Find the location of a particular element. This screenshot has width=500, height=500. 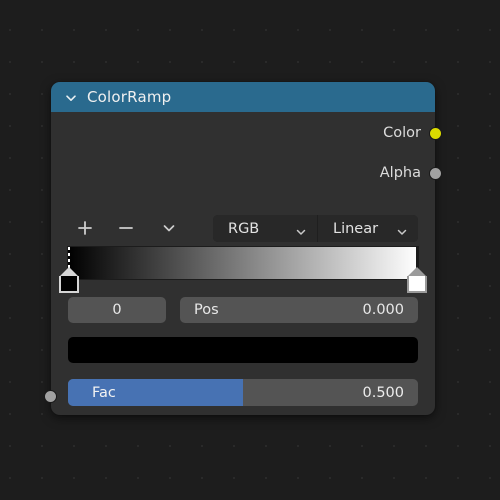

active-stop-index-field: 0 is located at coordinates (117, 310).